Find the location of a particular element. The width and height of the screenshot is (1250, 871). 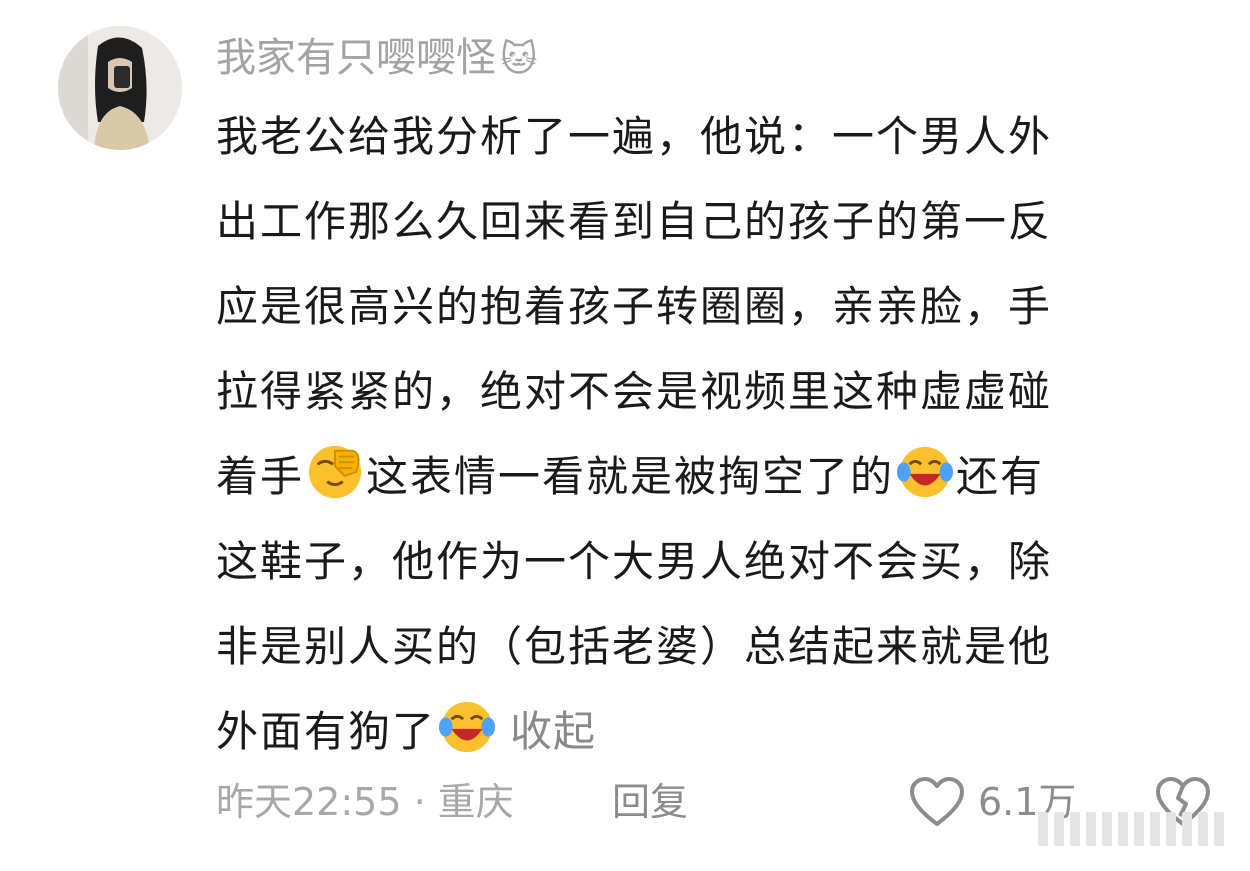

comment-text: 这表情一看就是被掏空了的 is located at coordinates (630, 476).